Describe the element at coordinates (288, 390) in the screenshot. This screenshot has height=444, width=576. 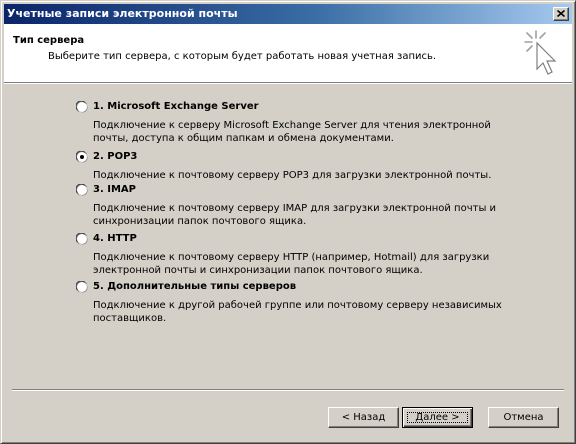
I see `footer-separator` at that location.